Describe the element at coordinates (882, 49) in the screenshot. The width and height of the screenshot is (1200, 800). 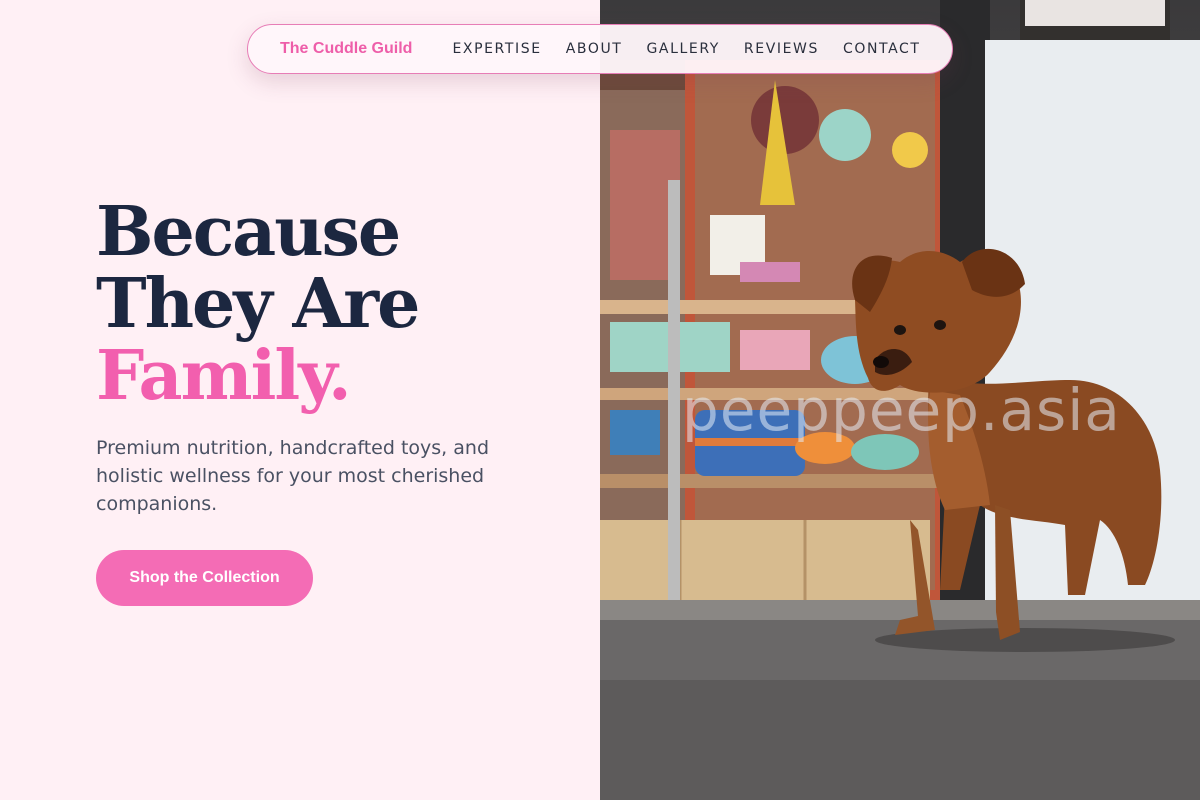
I see `nav-link-contact: CONTACT` at that location.